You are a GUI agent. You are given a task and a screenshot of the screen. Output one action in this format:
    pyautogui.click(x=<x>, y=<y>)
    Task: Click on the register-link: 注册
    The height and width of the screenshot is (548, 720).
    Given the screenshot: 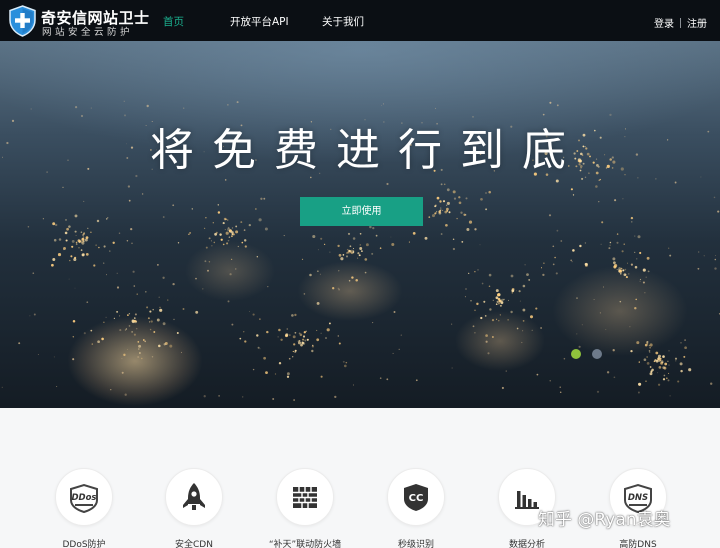 What is the action you would take?
    pyautogui.click(x=697, y=22)
    